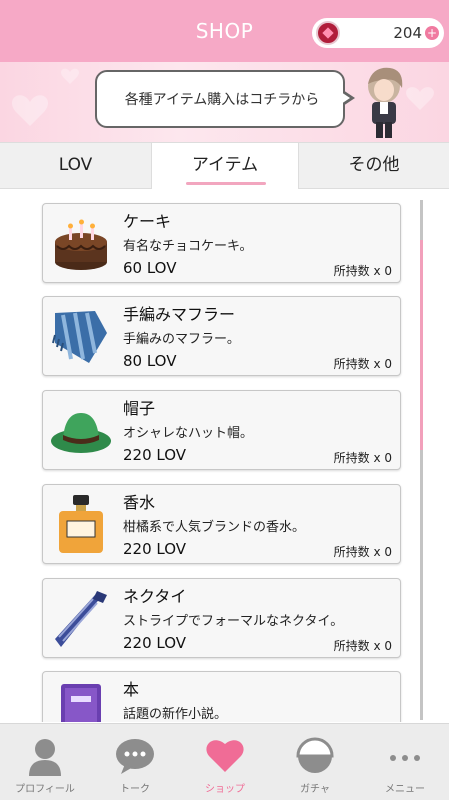  Describe the element at coordinates (224, 31) in the screenshot. I see `header-bar: SHOP 204 +` at that location.